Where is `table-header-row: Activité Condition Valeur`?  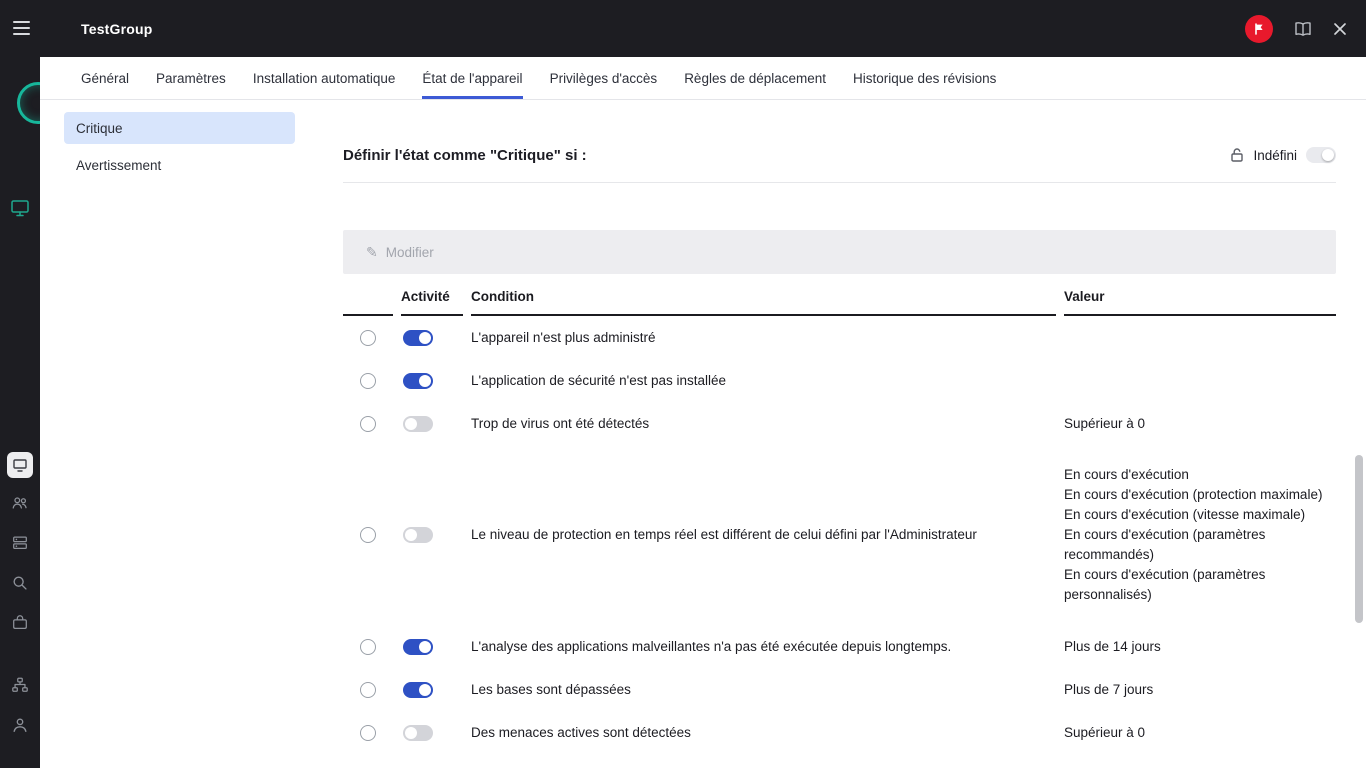 table-header-row: Activité Condition Valeur is located at coordinates (839, 298).